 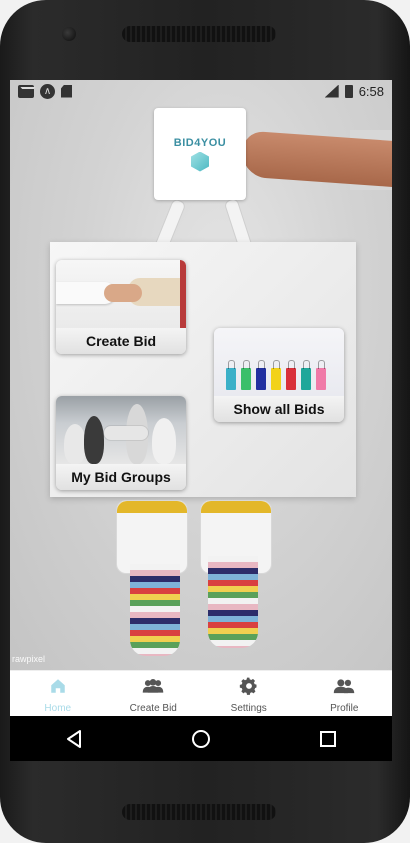 I want to click on nav-profile-label: Profile, so click(x=344, y=708).